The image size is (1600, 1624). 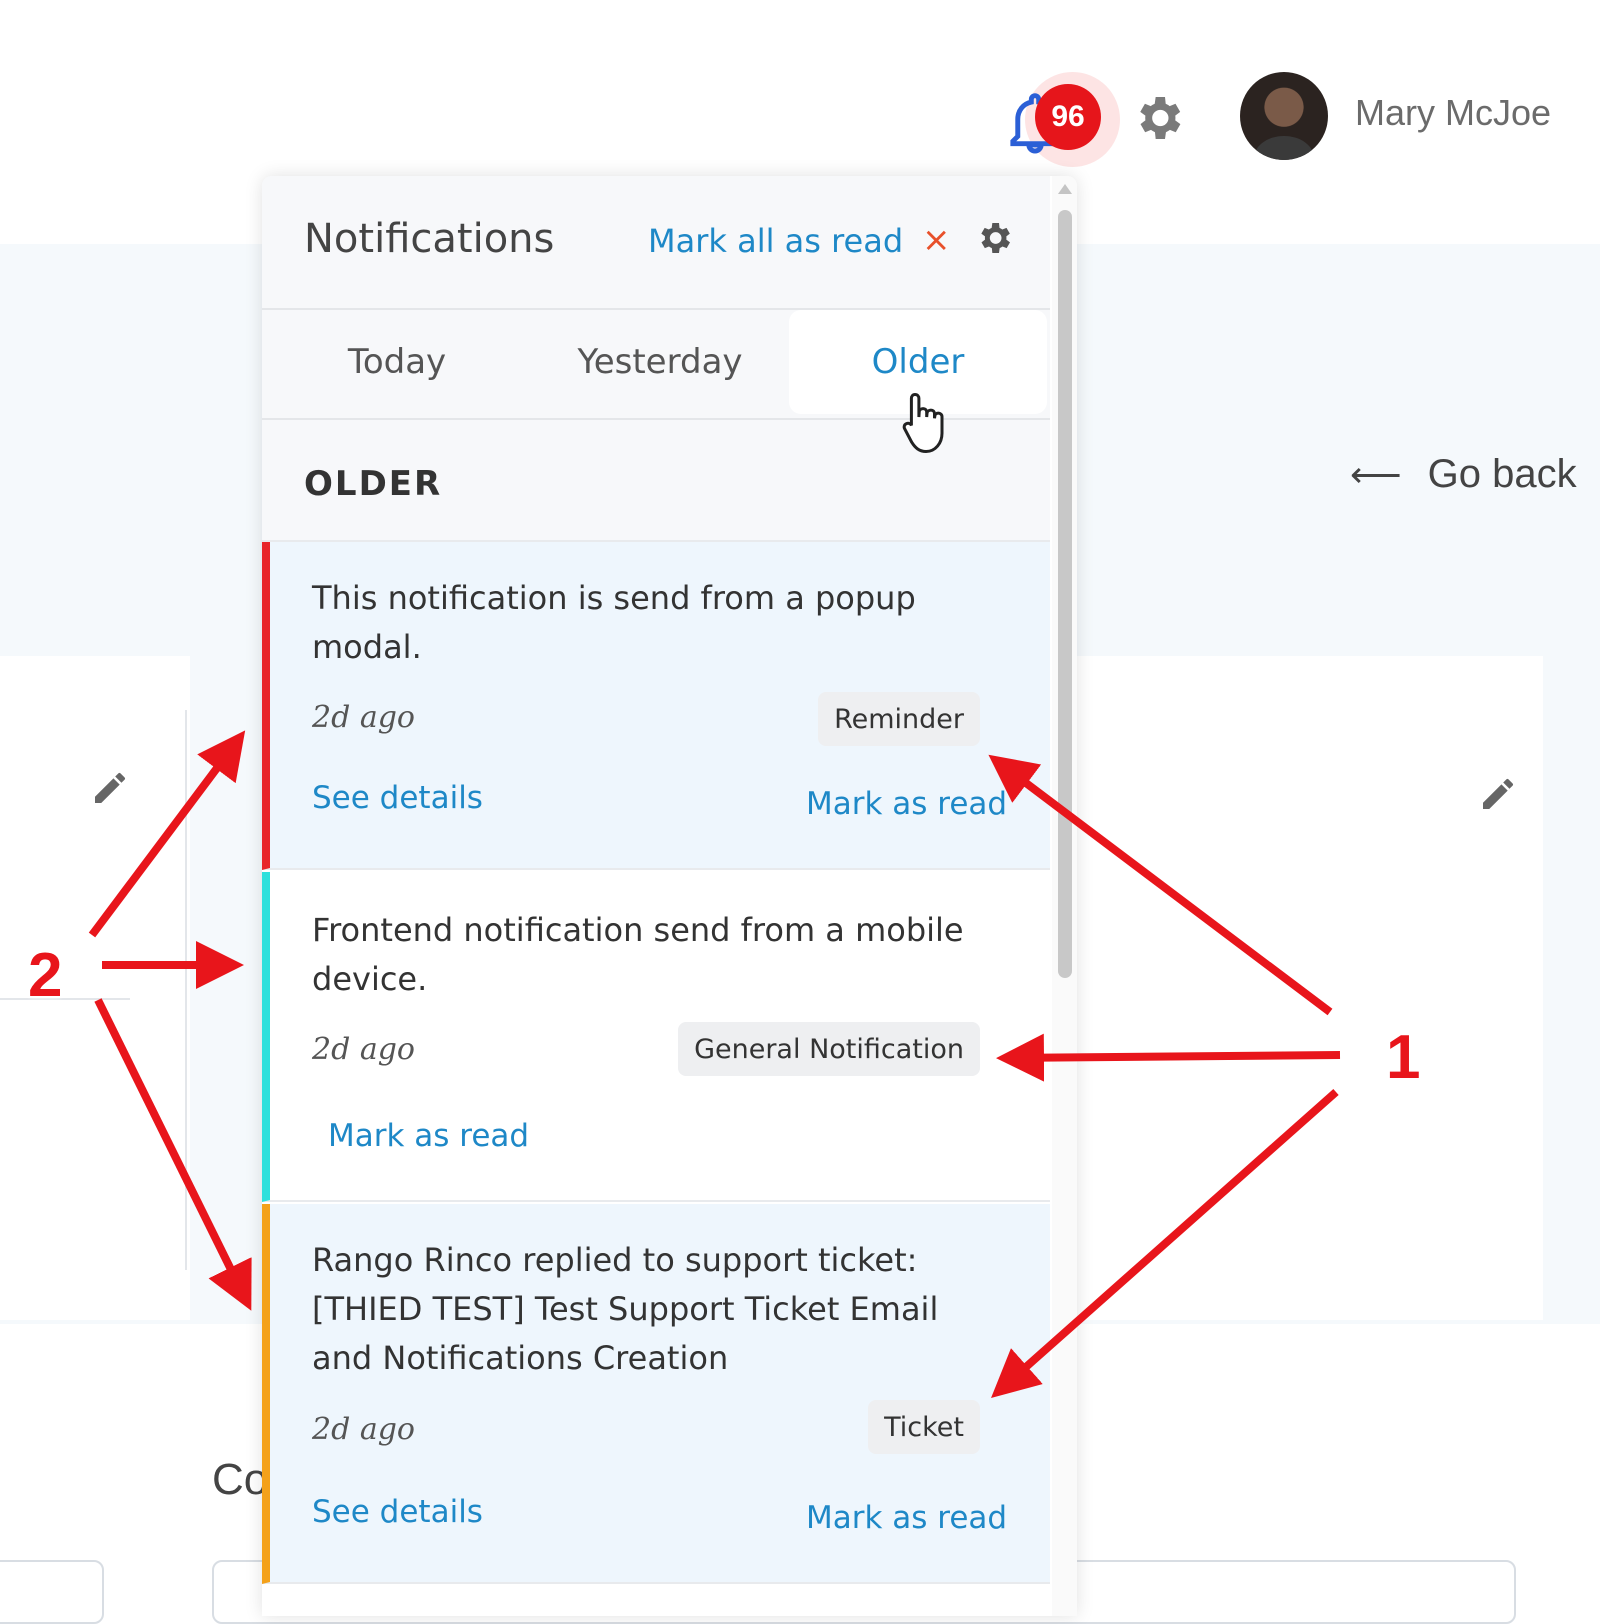 What do you see at coordinates (373, 484) in the screenshot?
I see `section-title: OLDER` at bounding box center [373, 484].